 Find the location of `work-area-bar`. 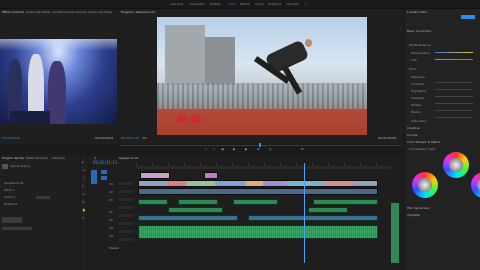

work-area-bar is located at coordinates (266, 167).